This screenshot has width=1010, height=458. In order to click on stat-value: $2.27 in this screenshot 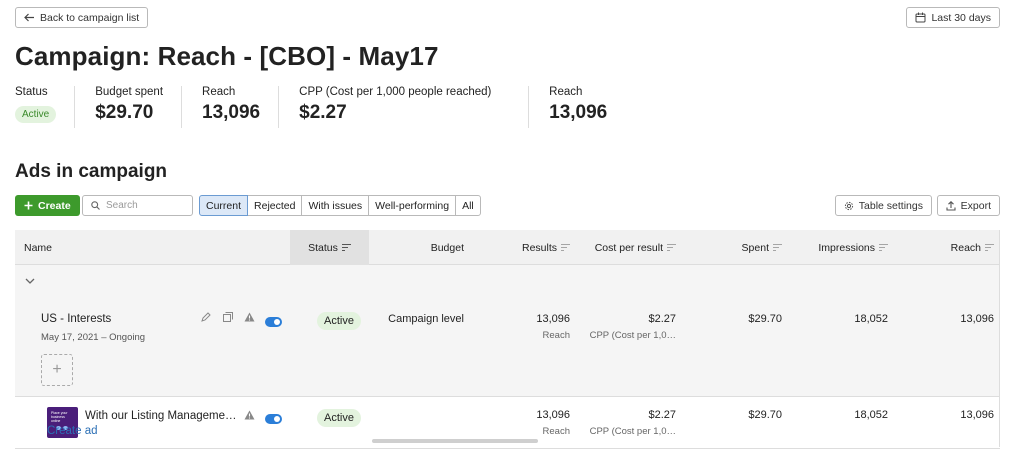, I will do `click(323, 112)`.